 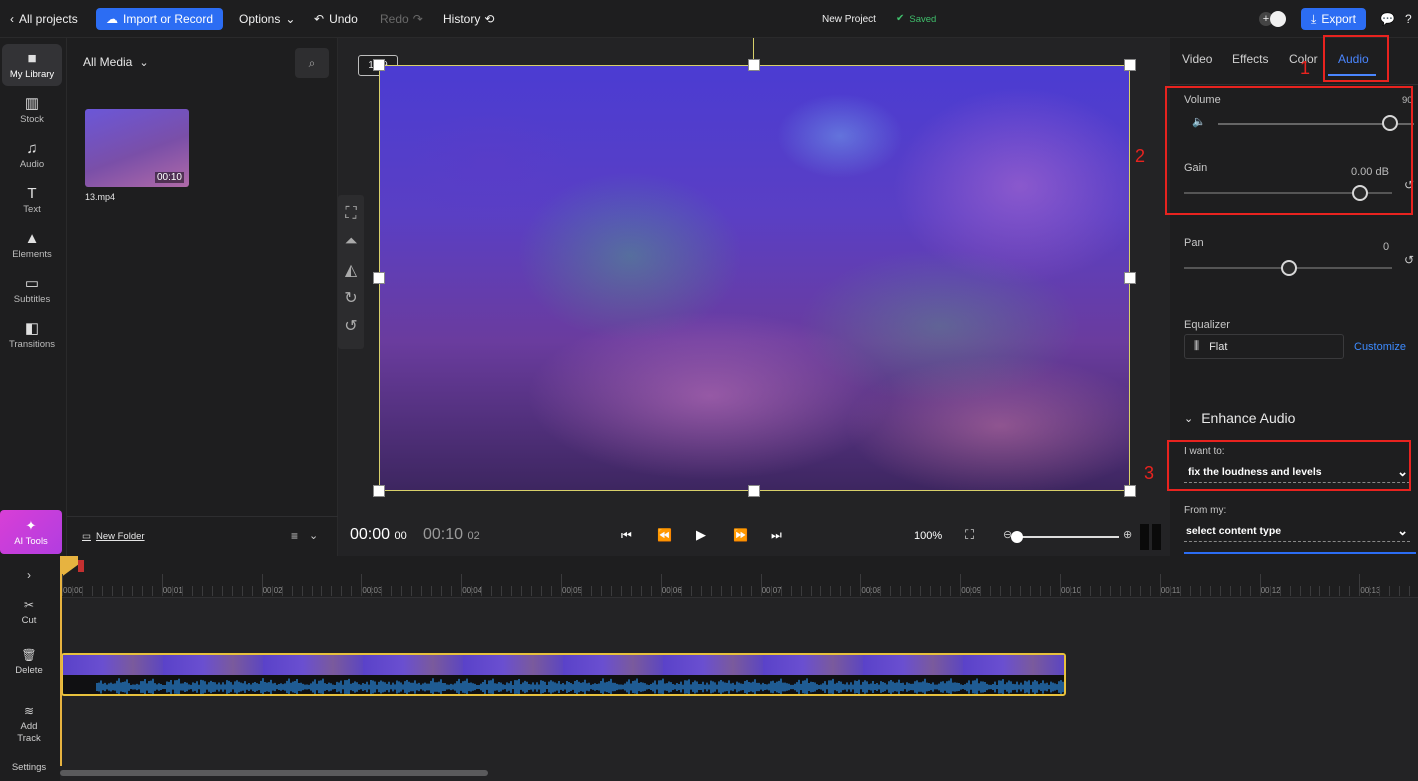 I want to click on skip-to-end-icon: ⏭, so click(x=776, y=535).